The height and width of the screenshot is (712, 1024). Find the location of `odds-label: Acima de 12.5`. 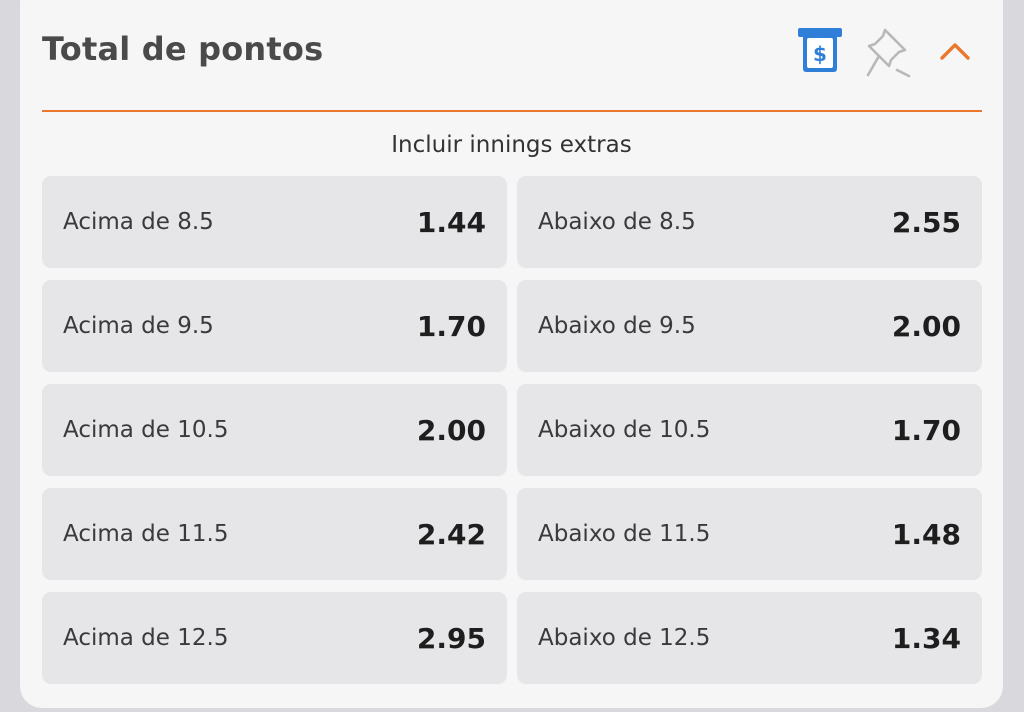

odds-label: Acima de 12.5 is located at coordinates (146, 638).